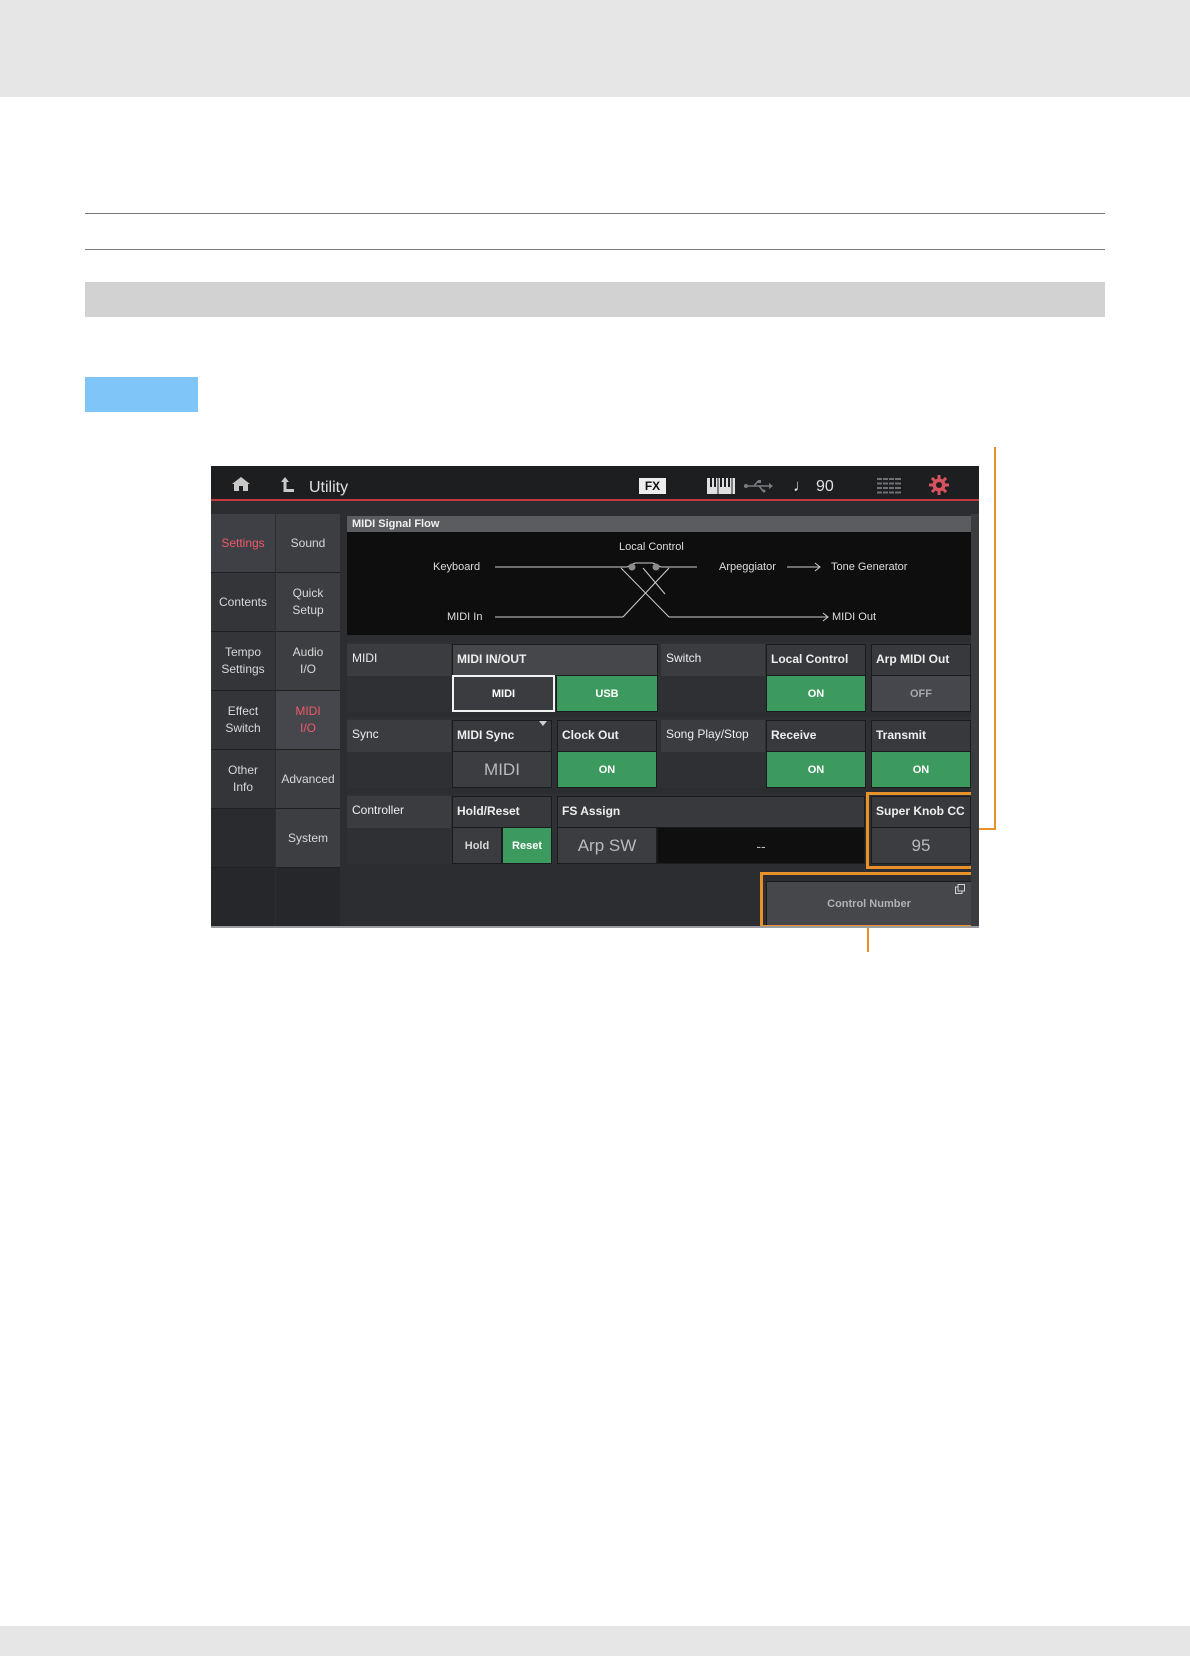  Describe the element at coordinates (921, 769) in the screenshot. I see `transmit-toggle: ON` at that location.